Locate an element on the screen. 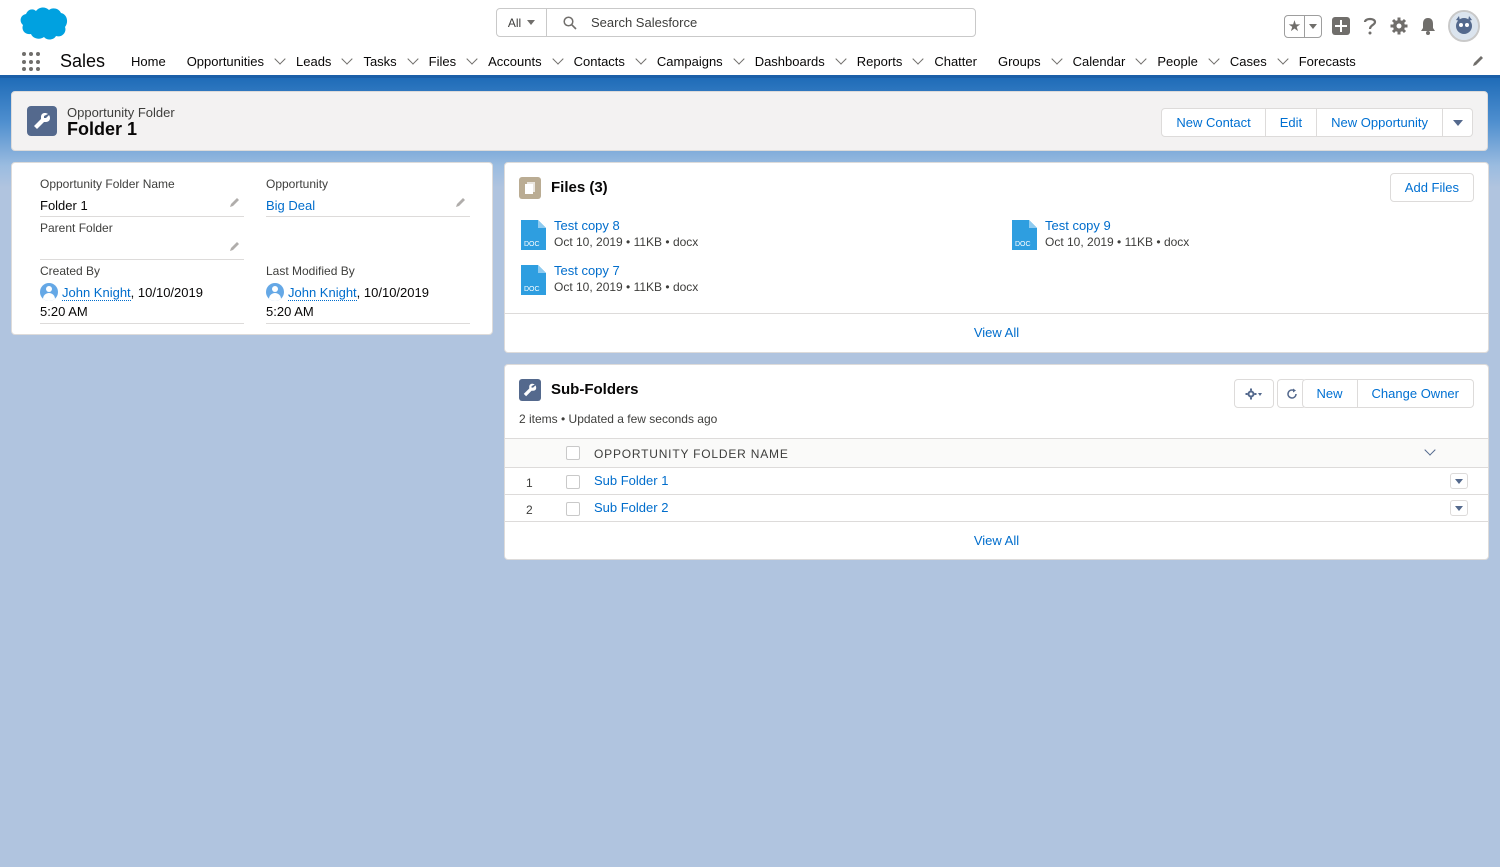 The height and width of the screenshot is (867, 1500). help-icon is located at coordinates (1370, 26).